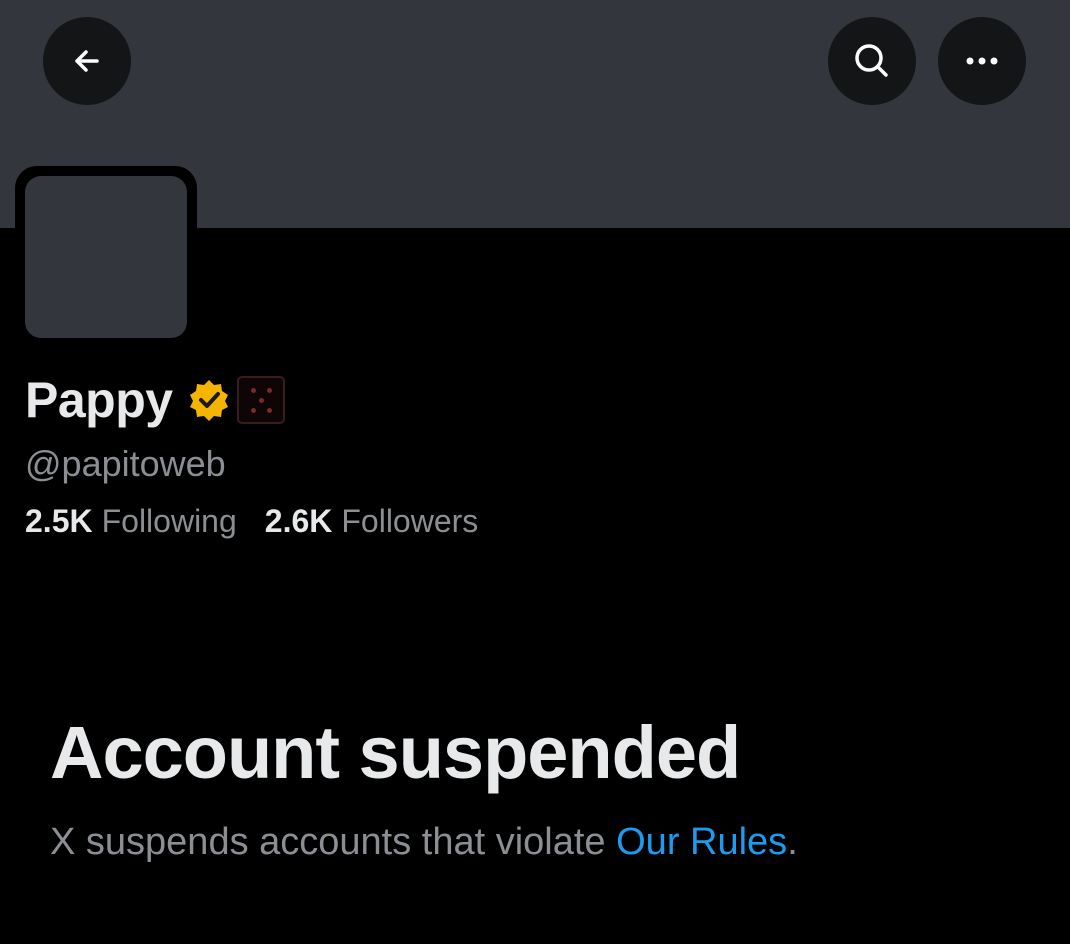 The width and height of the screenshot is (1070, 944). What do you see at coordinates (125, 463) in the screenshot?
I see `profile-handle: @papitoweb` at bounding box center [125, 463].